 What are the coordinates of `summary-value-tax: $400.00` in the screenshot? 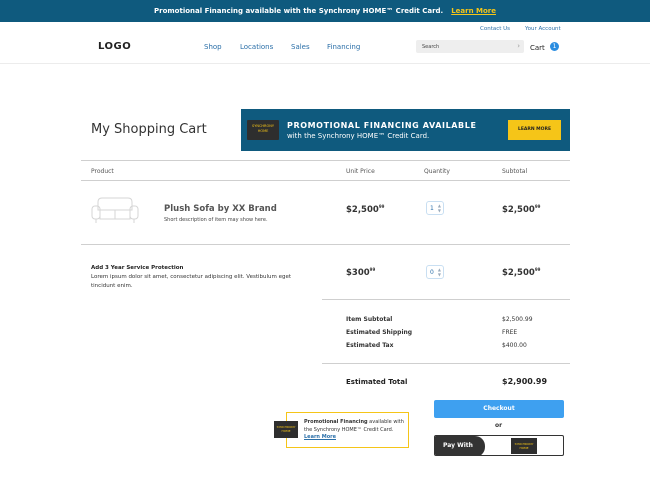 It's located at (514, 345).